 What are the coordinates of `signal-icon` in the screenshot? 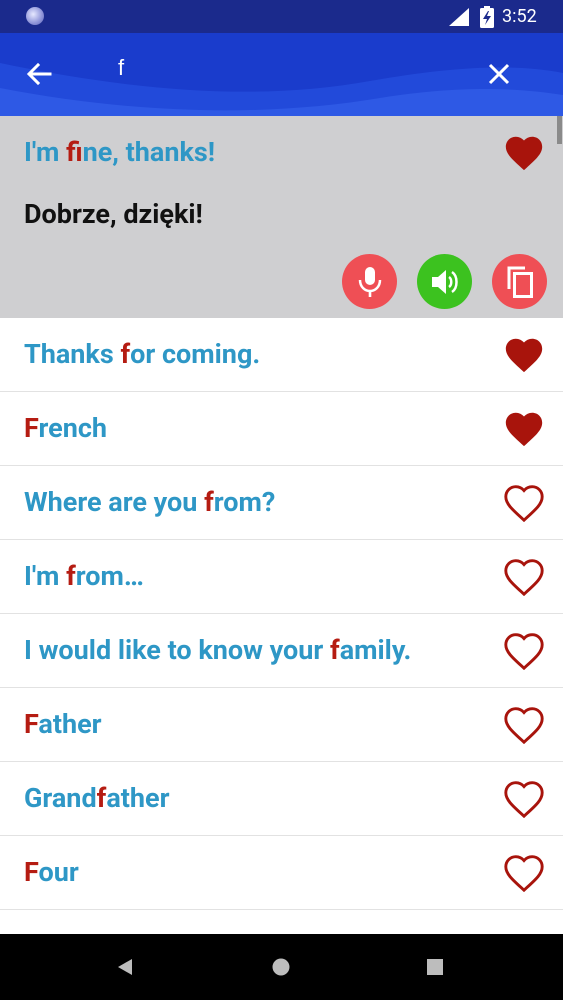 It's located at (459, 17).